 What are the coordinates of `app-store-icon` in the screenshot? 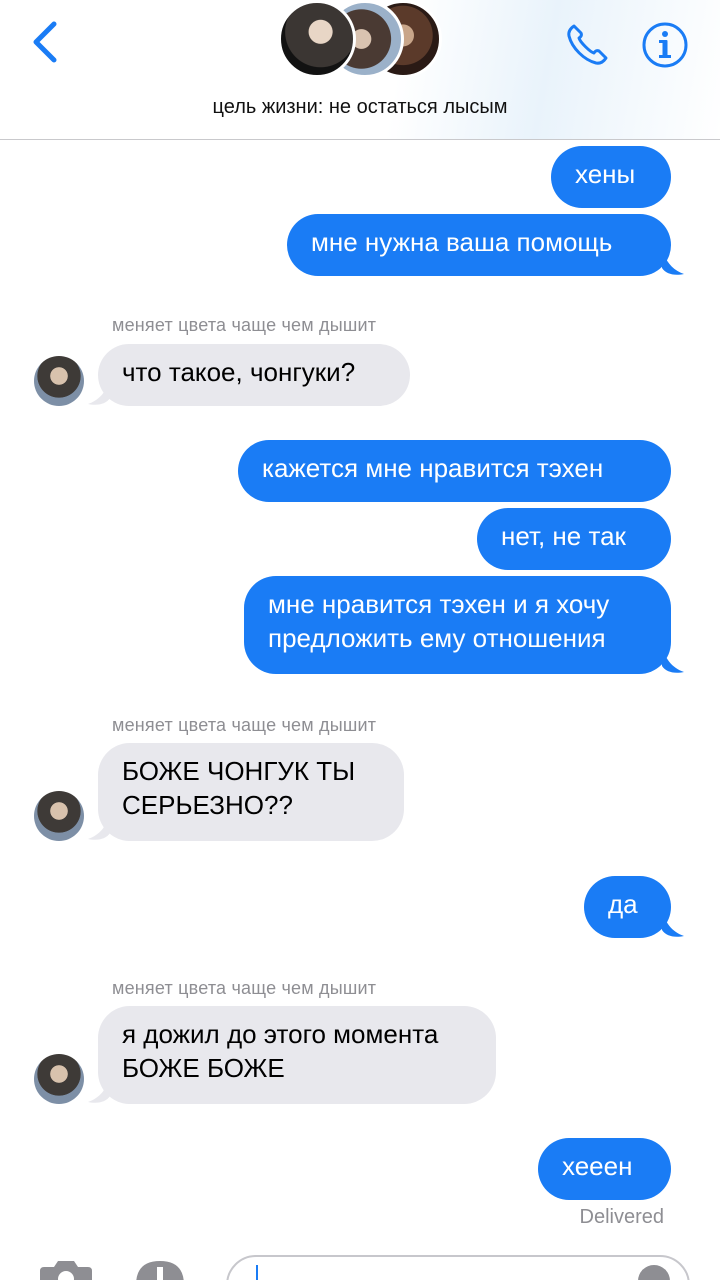 It's located at (160, 1270).